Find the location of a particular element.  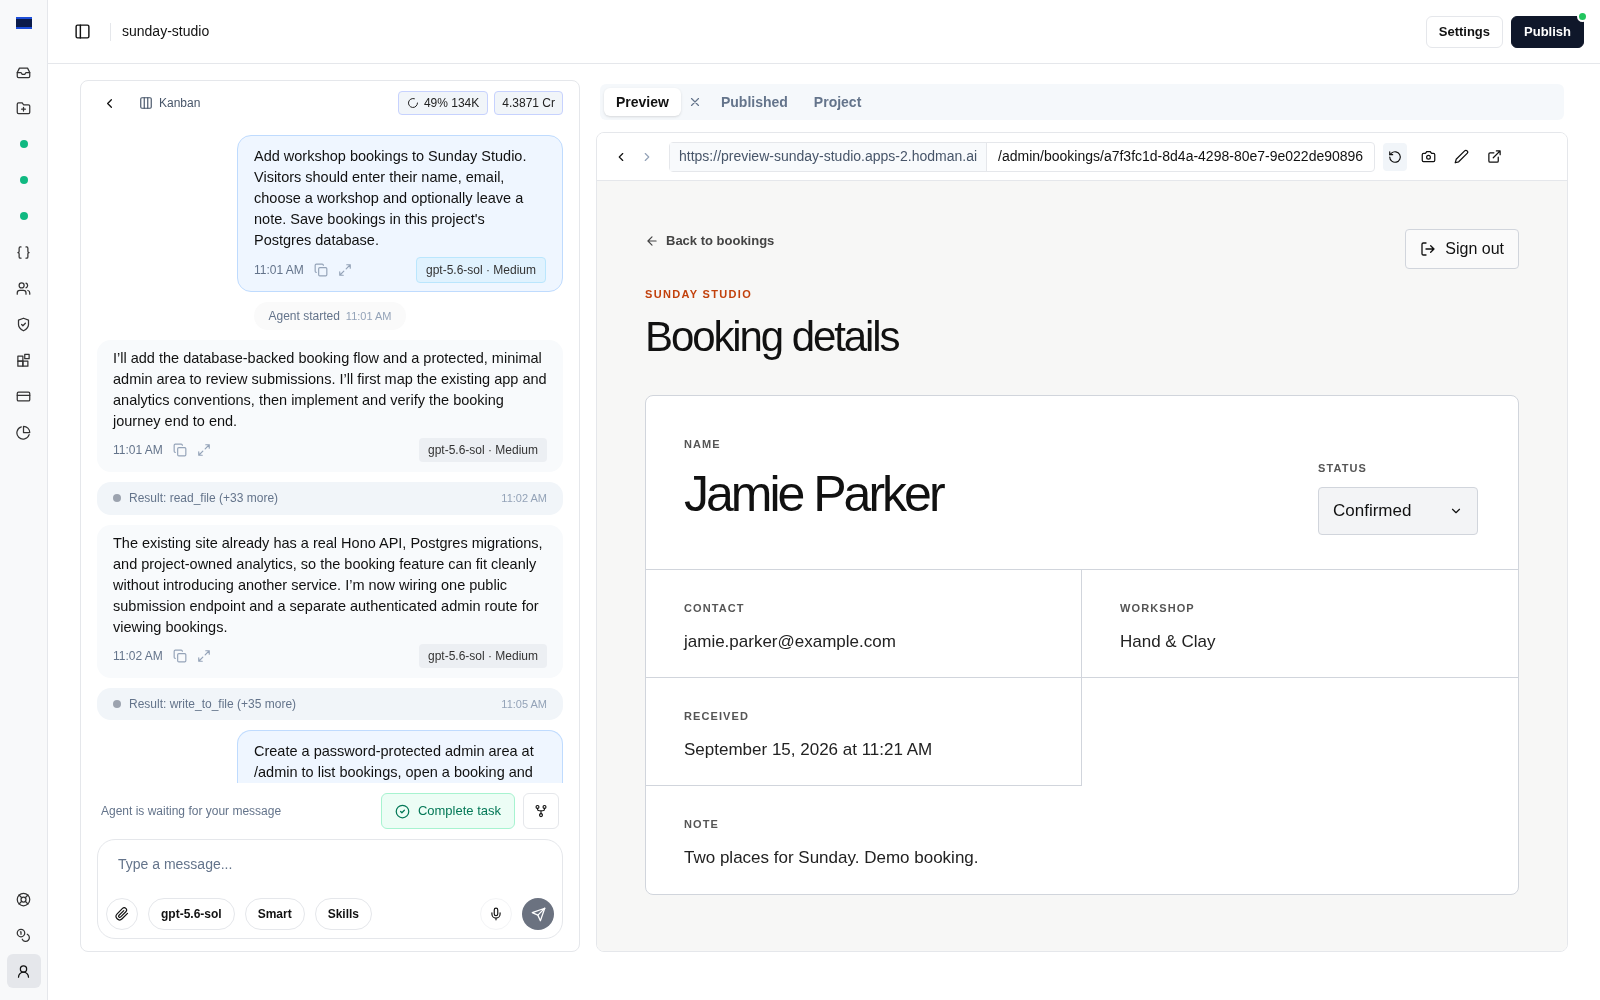

inbox-icon is located at coordinates (23, 72).